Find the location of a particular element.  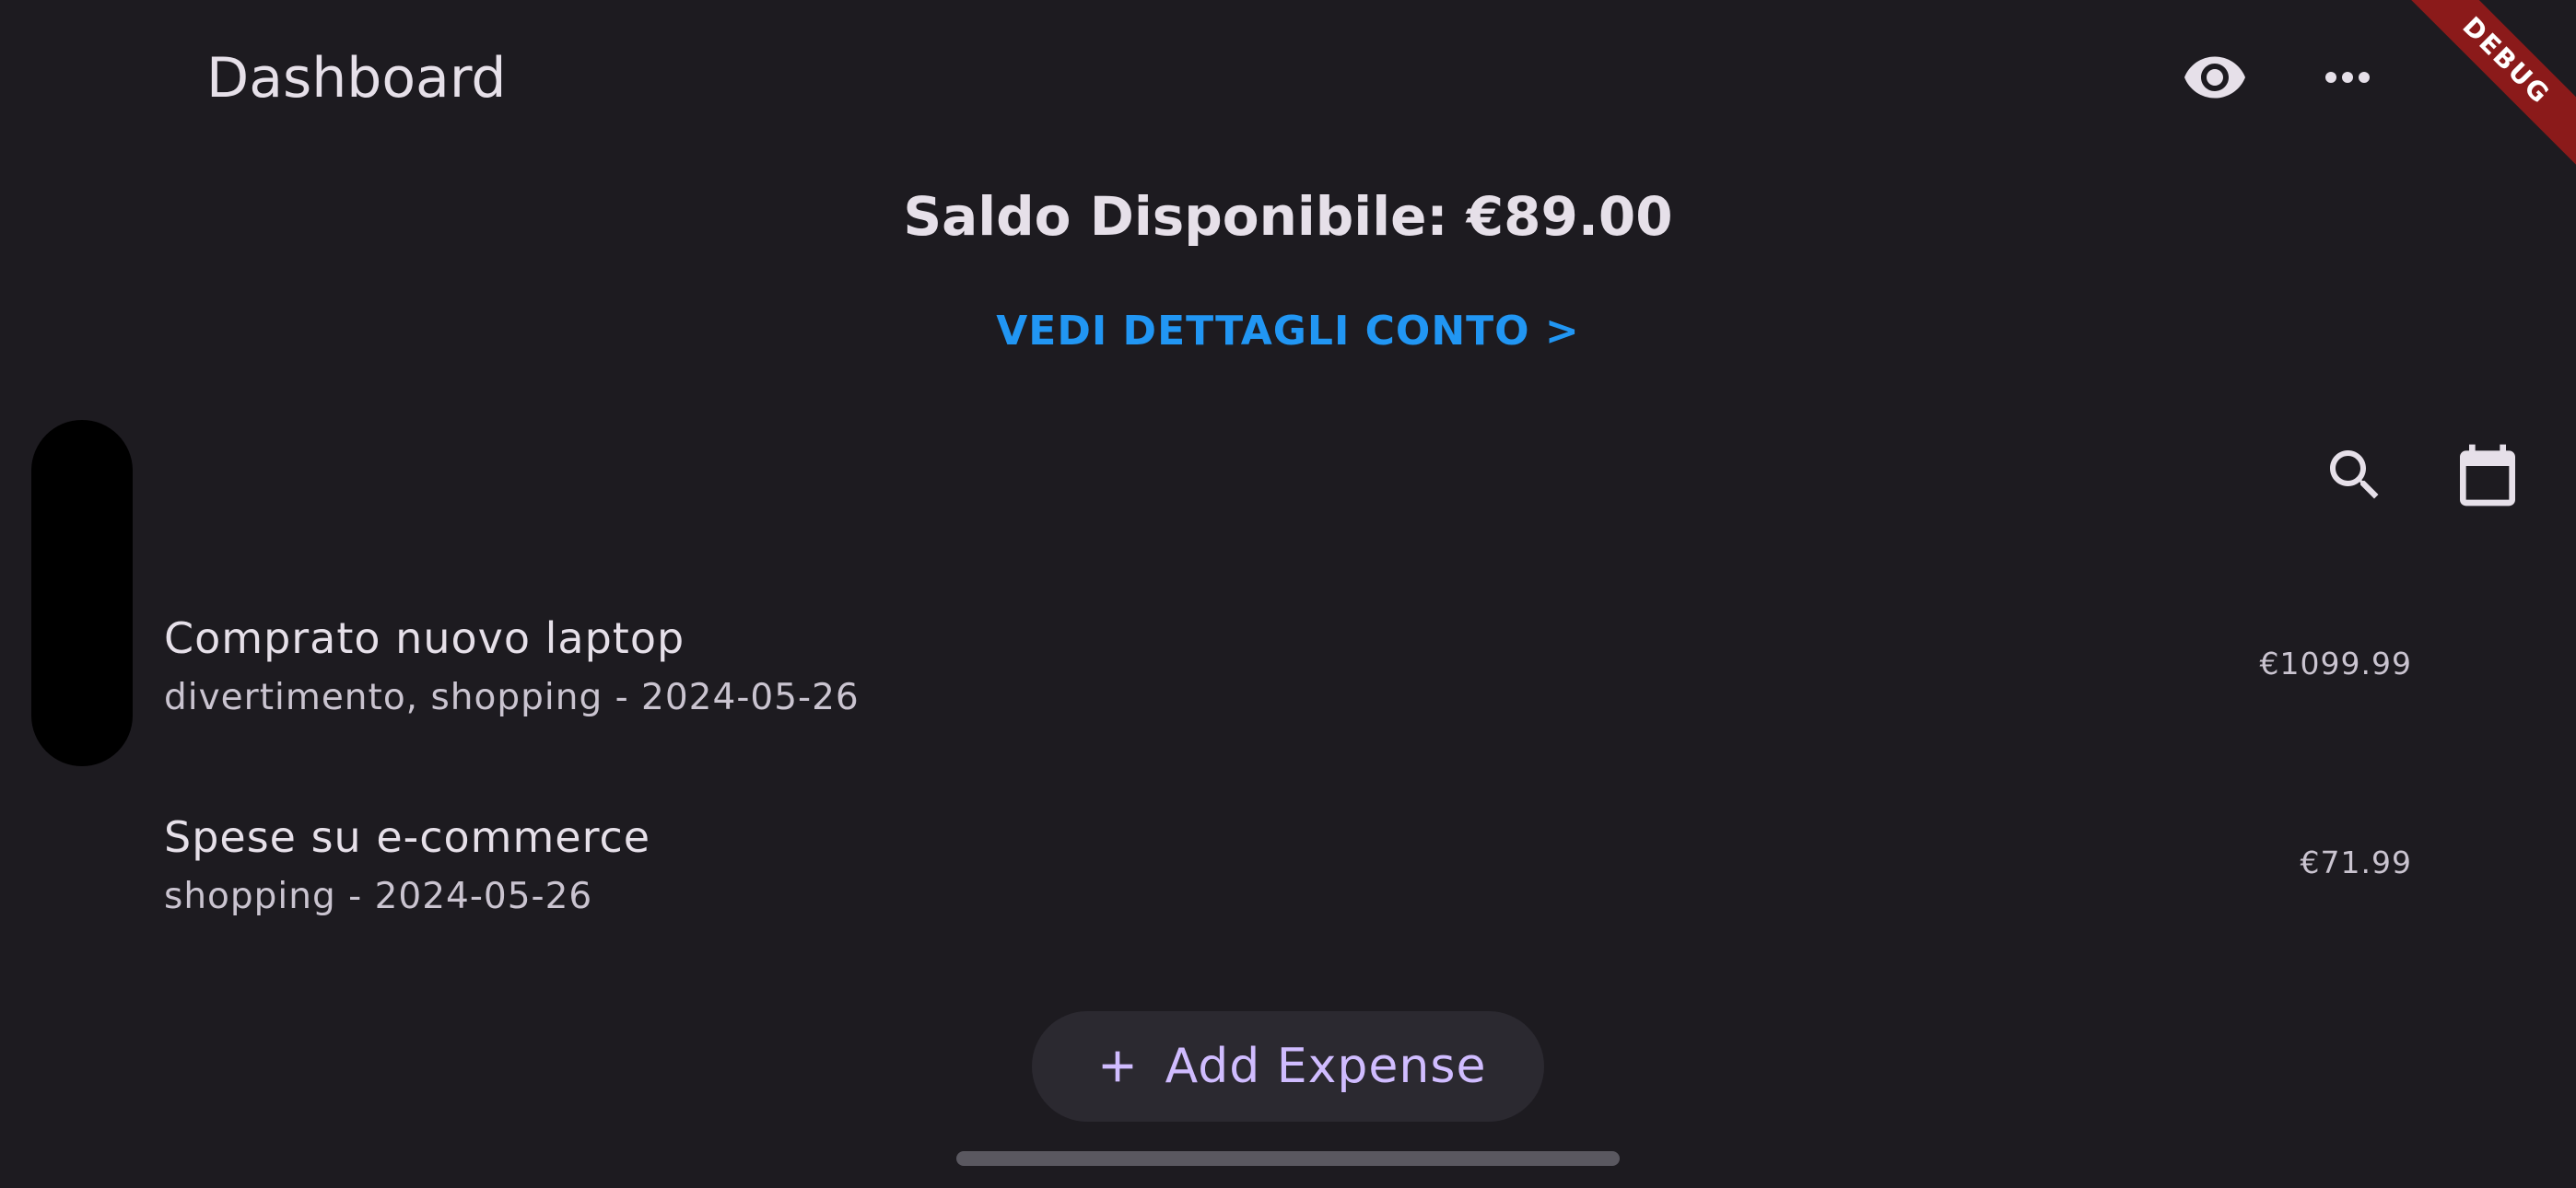

expense-title: Comprato nuovo laptop is located at coordinates (424, 638).